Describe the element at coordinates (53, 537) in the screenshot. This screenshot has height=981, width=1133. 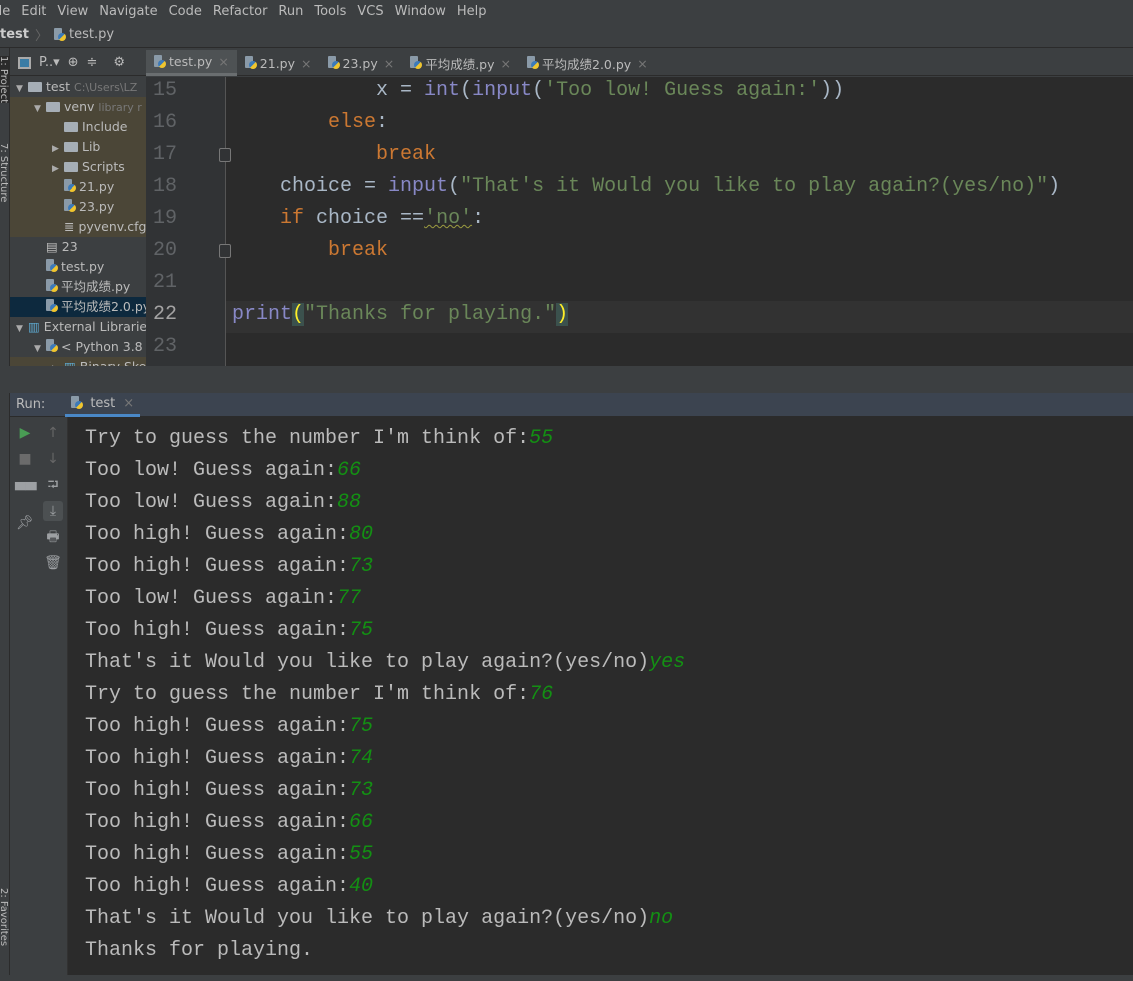
I see `print-icon: 🖶` at that location.